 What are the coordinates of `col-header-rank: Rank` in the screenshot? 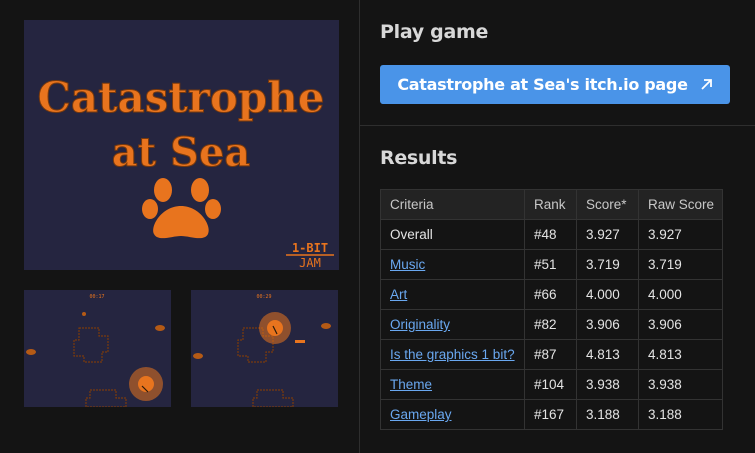 It's located at (550, 204).